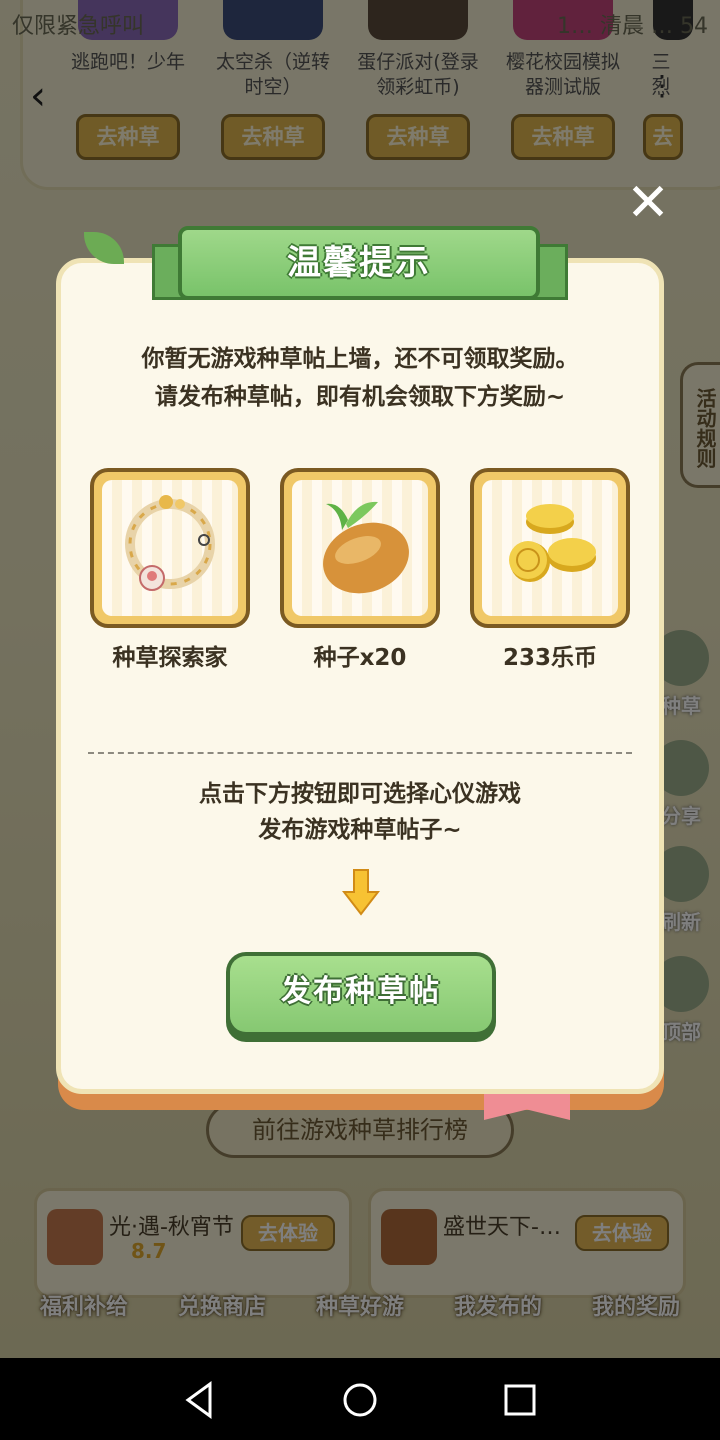  I want to click on modal-message: 你暂无游戏种草帖上墙，还不可领取奖励。 请发布种草帖，即有机会领取下方奖励~, so click(360, 378).